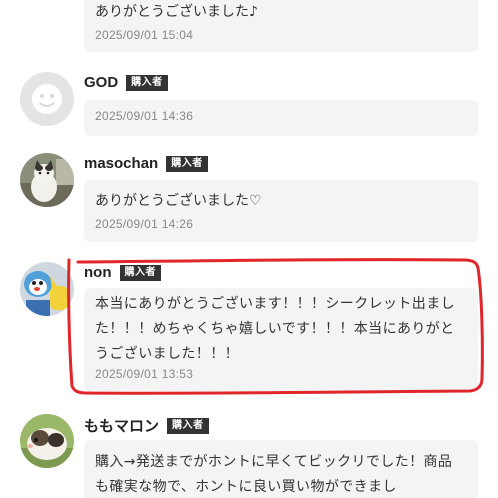 The width and height of the screenshot is (498, 498). I want to click on comment-text: ありがとうございました♪, so click(176, 12).